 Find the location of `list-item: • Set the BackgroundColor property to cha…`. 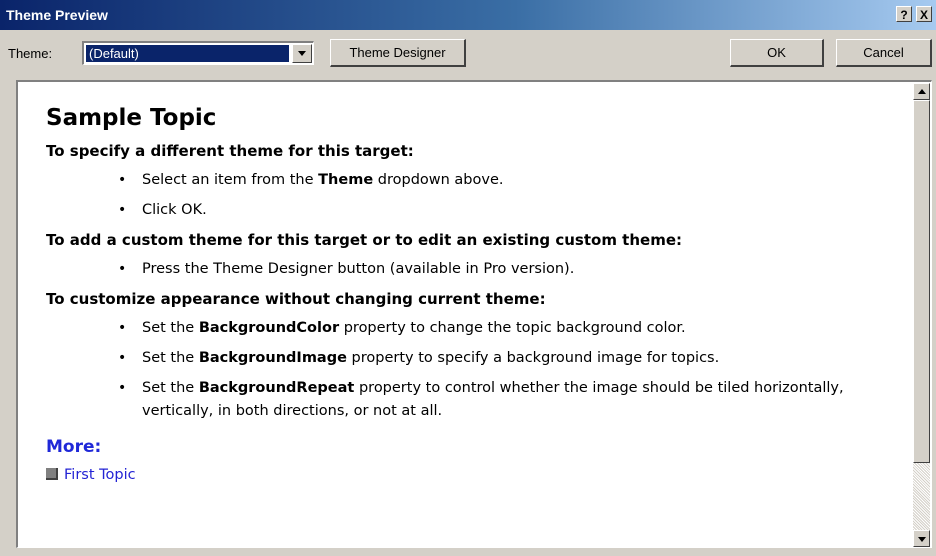

list-item: • Set the BackgroundColor property to cha… is located at coordinates (476, 328).